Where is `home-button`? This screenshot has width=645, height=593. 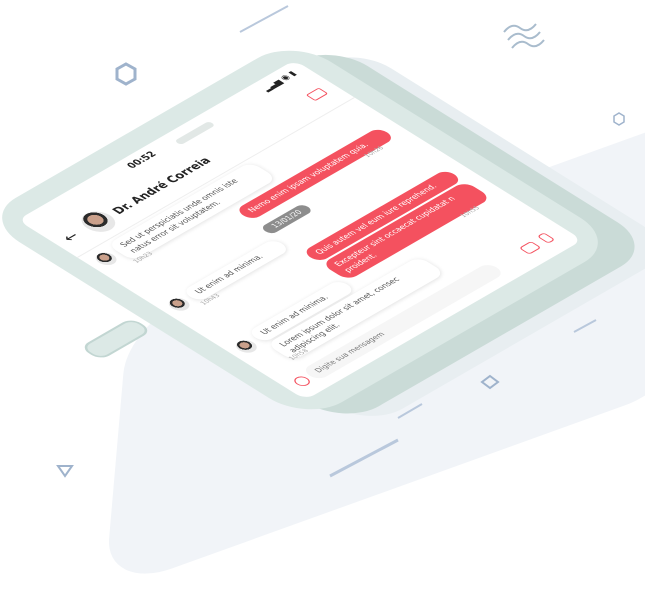
home-button is located at coordinates (116, 339).